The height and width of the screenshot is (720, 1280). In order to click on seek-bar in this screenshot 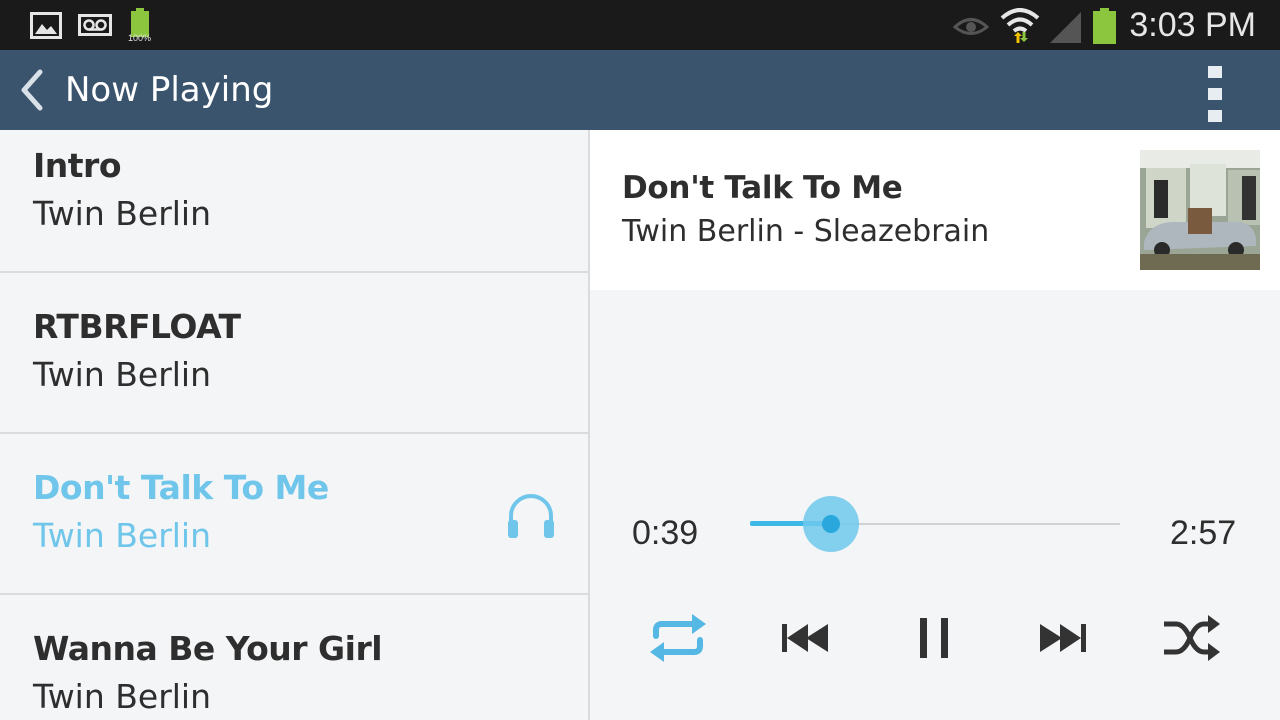, I will do `click(935, 524)`.